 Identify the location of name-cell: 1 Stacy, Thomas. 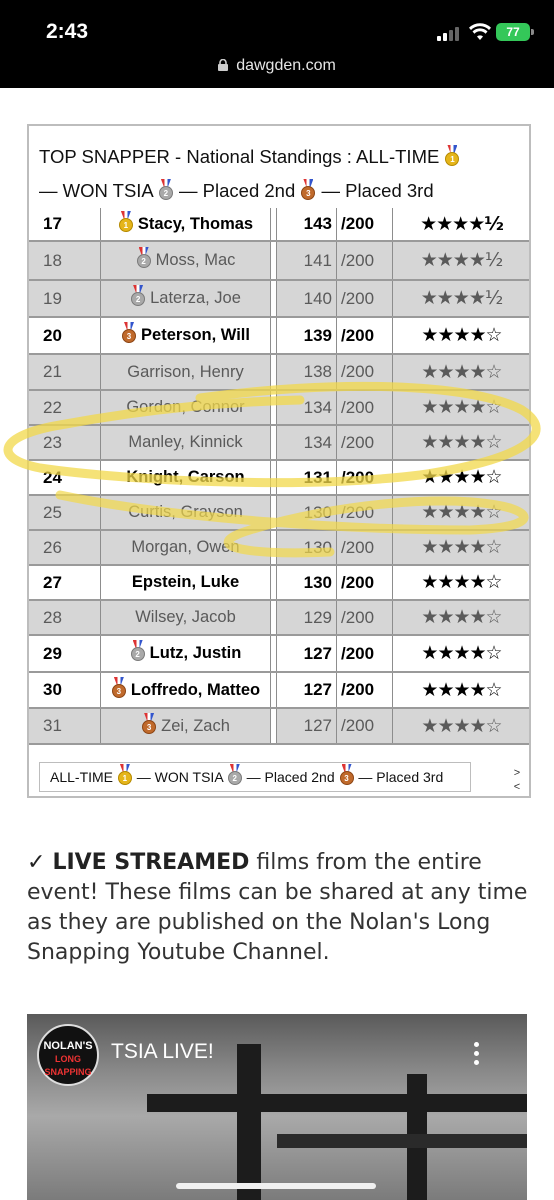
(186, 224).